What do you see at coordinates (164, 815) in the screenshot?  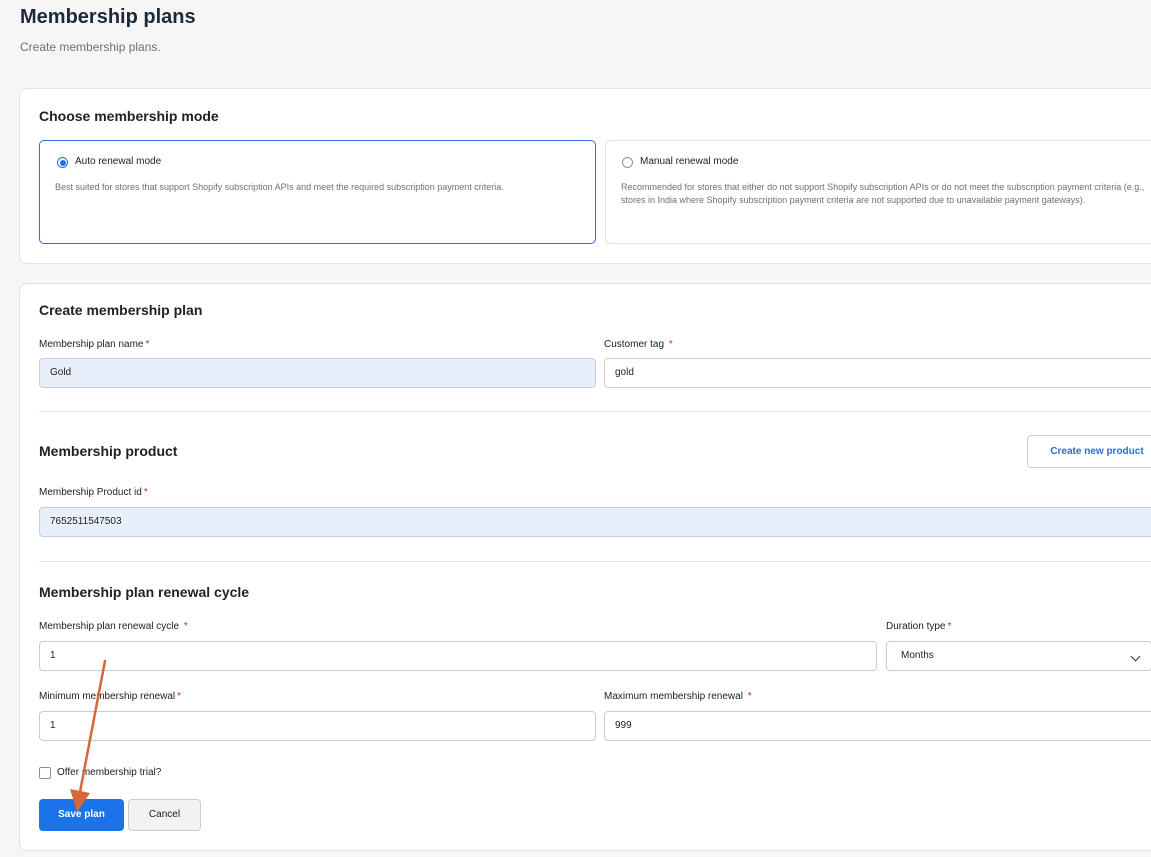 I see `cancel-button: Cancel` at bounding box center [164, 815].